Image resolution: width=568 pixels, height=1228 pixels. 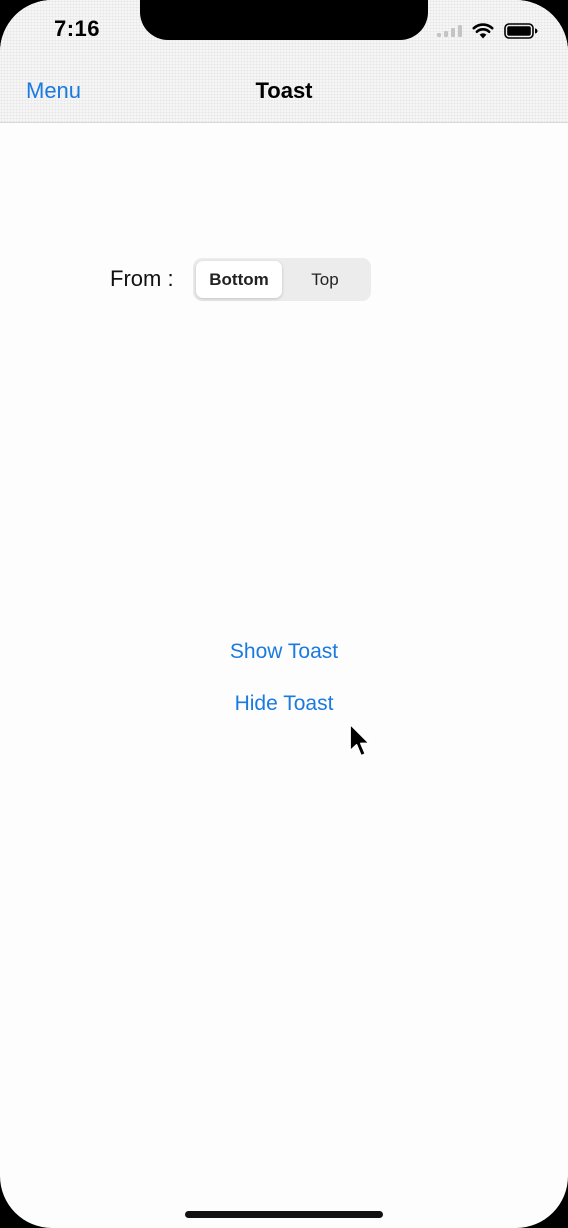 I want to click on mouse-pointer-icon, so click(x=360, y=743).